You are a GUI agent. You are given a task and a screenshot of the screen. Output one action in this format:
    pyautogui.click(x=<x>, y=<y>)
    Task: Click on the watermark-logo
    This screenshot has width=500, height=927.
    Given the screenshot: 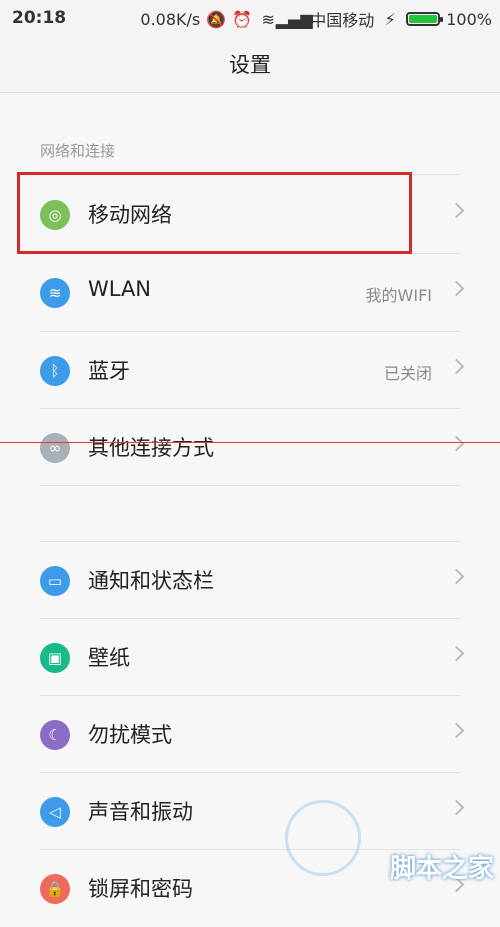 What is the action you would take?
    pyautogui.click(x=323, y=838)
    